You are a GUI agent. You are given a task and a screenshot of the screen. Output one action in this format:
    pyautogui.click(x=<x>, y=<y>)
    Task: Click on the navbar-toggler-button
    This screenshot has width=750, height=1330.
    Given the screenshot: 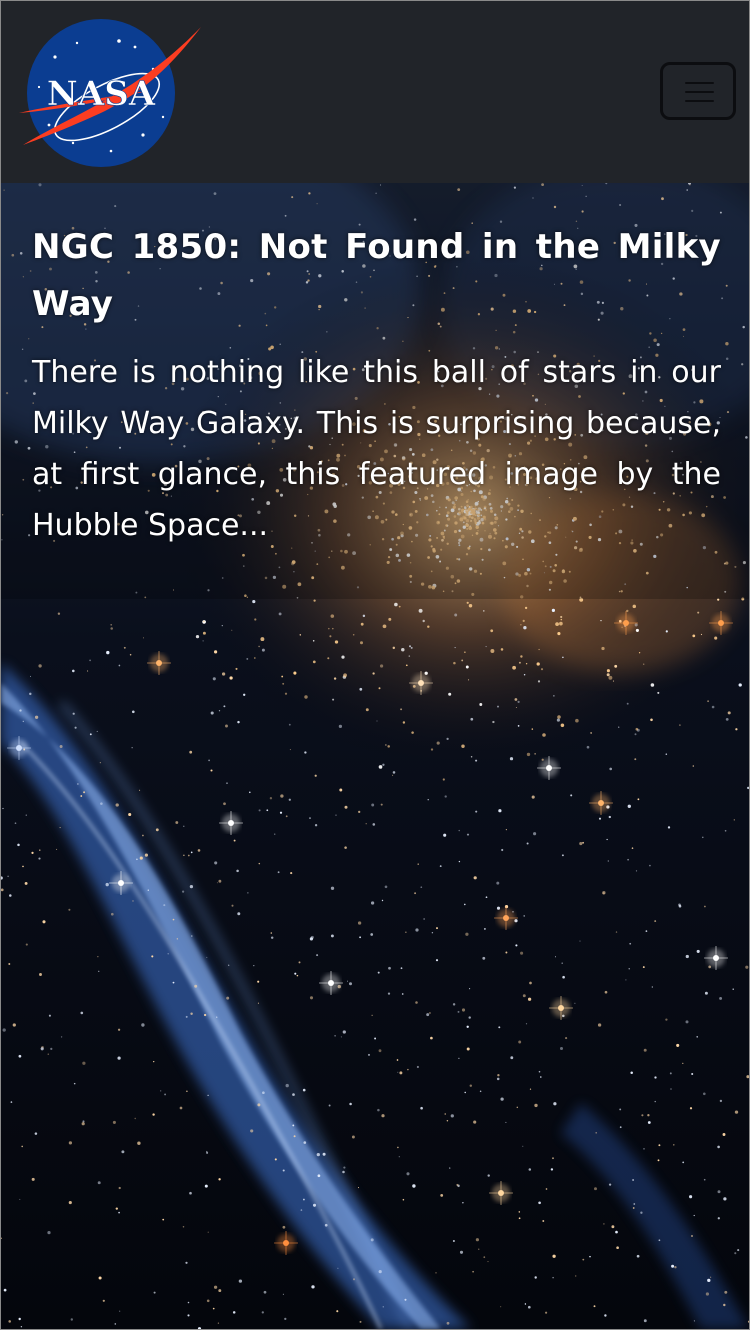 What is the action you would take?
    pyautogui.click(x=698, y=91)
    